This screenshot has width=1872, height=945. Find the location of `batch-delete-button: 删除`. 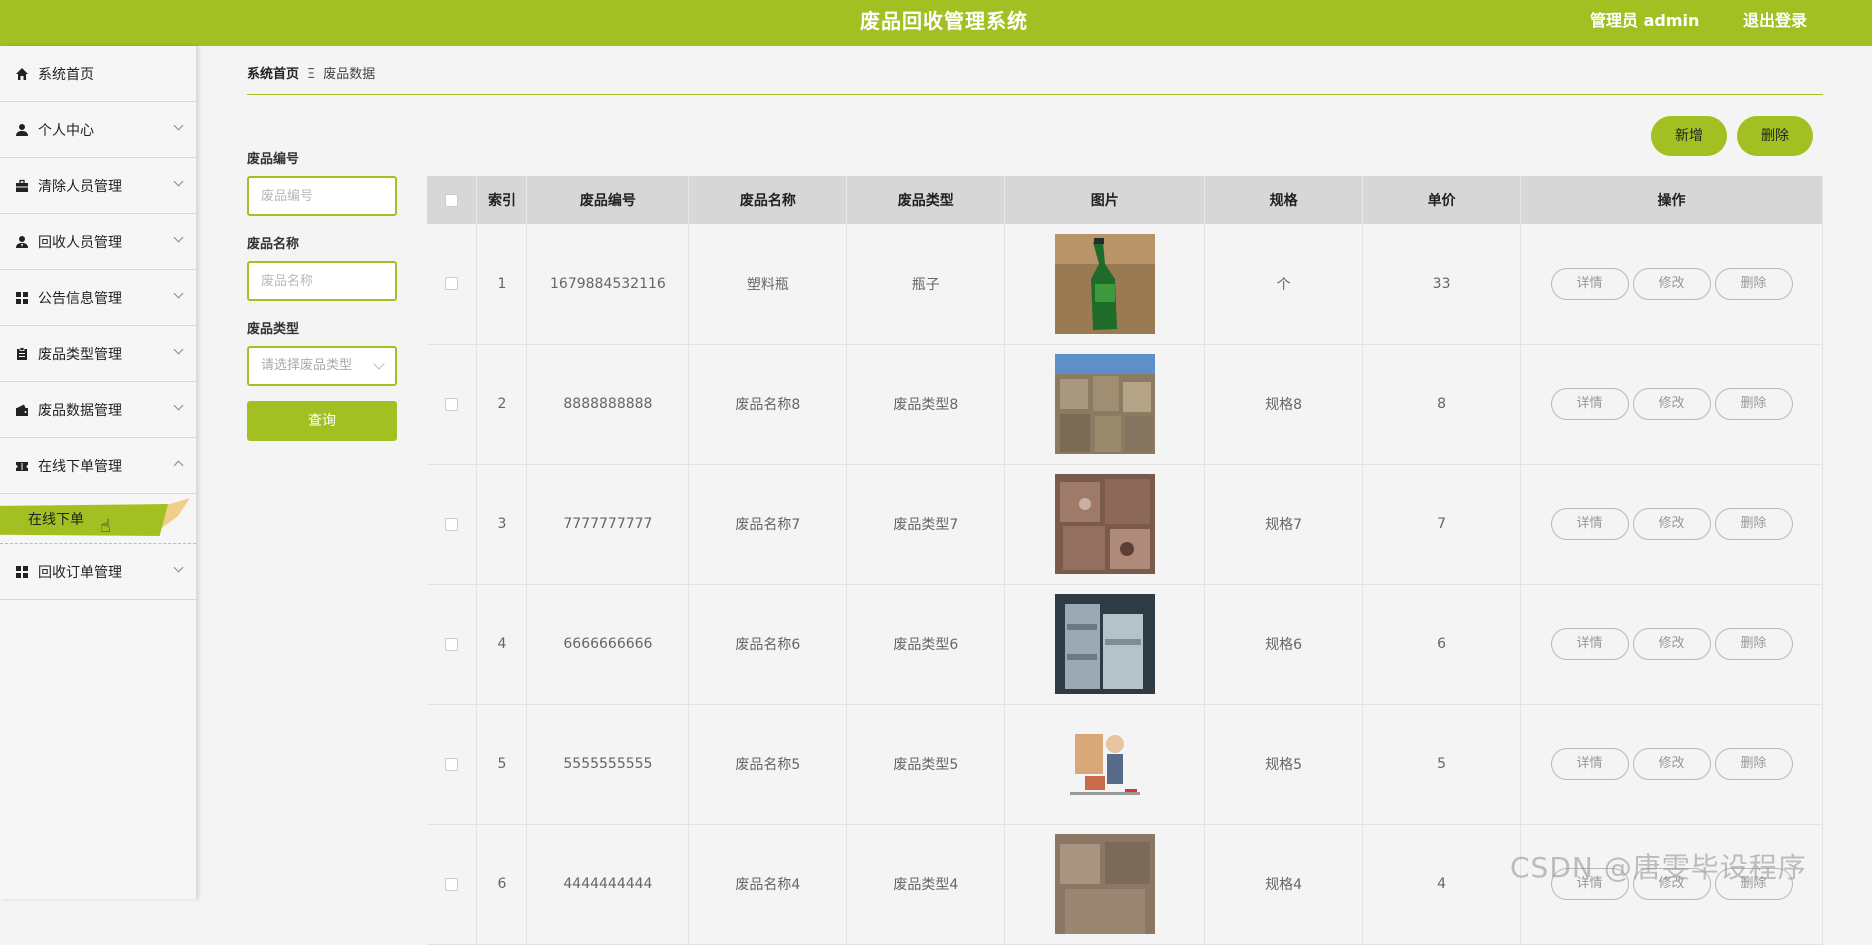

batch-delete-button: 删除 is located at coordinates (1775, 136).